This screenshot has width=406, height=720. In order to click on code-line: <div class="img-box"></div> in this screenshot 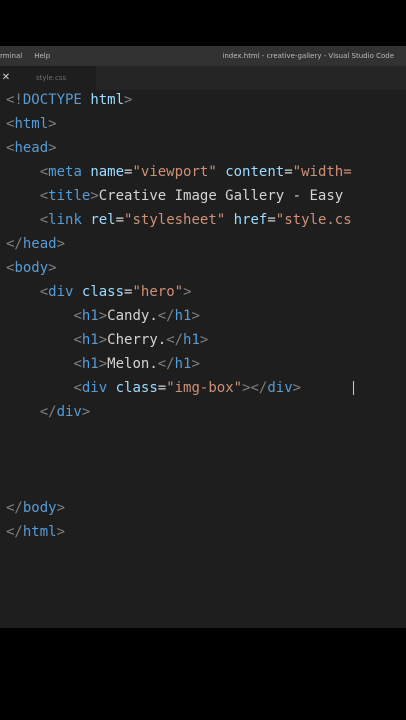, I will do `click(153, 388)`.